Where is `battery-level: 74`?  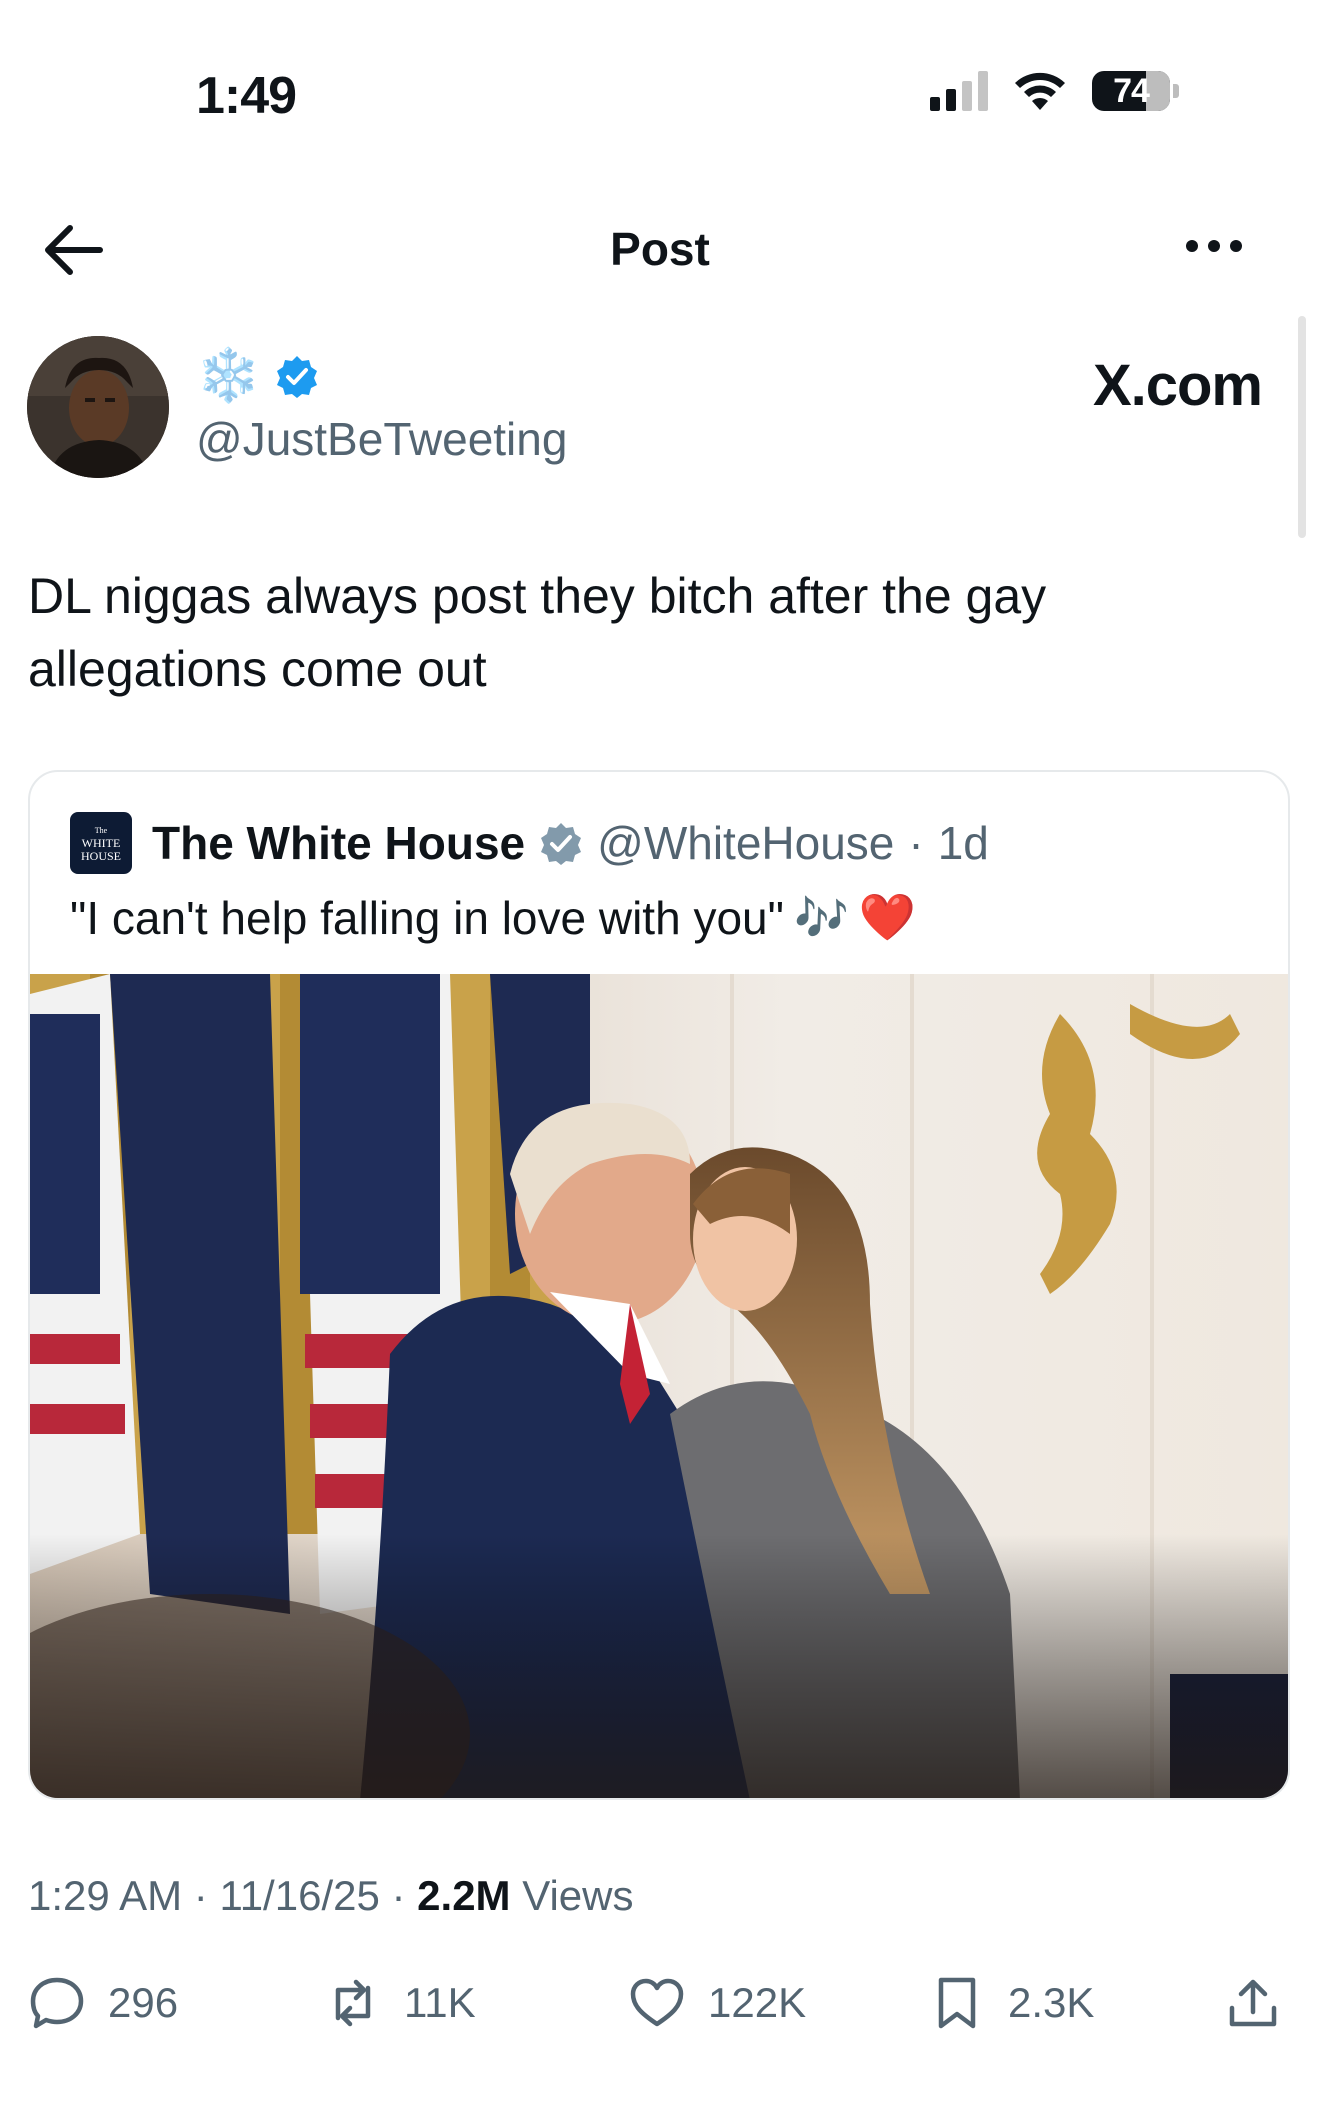
battery-level: 74 is located at coordinates (1131, 90).